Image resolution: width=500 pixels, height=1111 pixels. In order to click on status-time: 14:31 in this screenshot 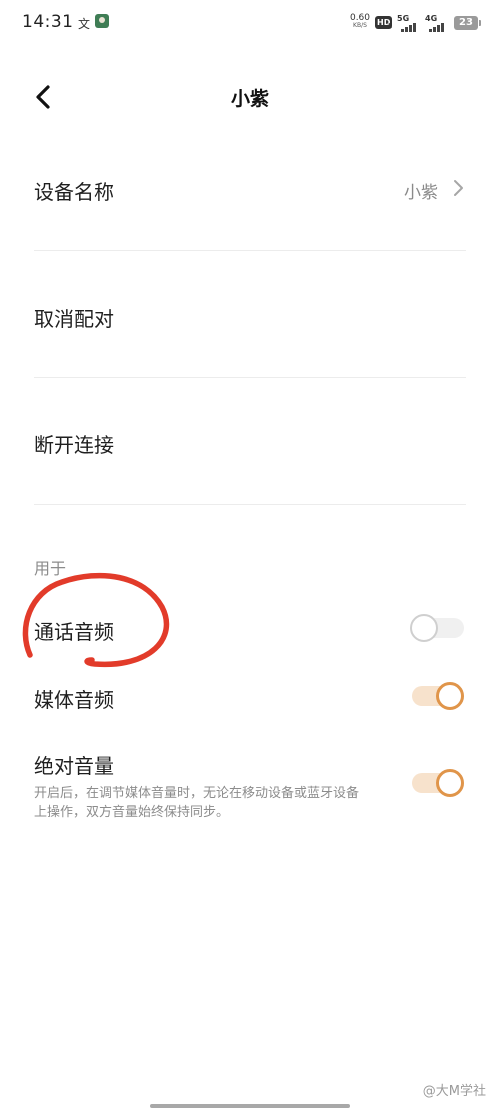, I will do `click(48, 22)`.